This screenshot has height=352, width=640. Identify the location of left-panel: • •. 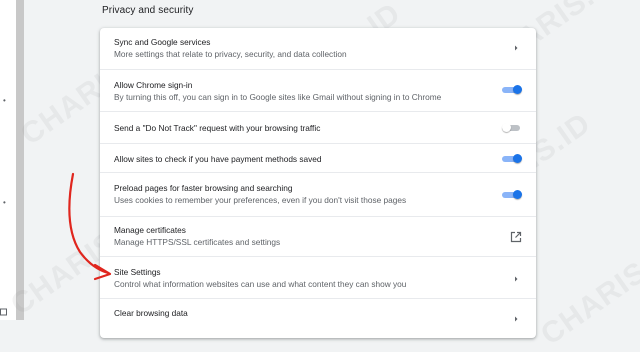
(8, 160).